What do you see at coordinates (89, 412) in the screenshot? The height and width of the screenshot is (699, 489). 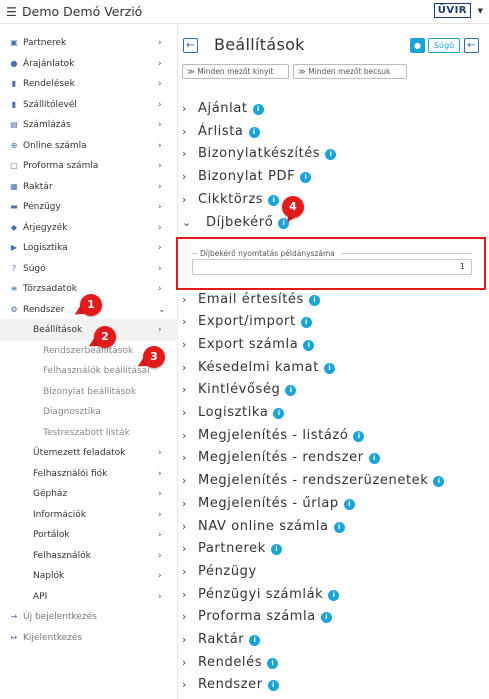 I see `sidebar-item: Diagnosztika` at bounding box center [89, 412].